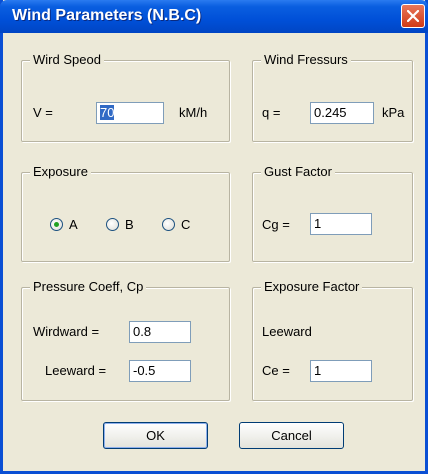  What do you see at coordinates (112, 224) in the screenshot?
I see `radio-b` at bounding box center [112, 224].